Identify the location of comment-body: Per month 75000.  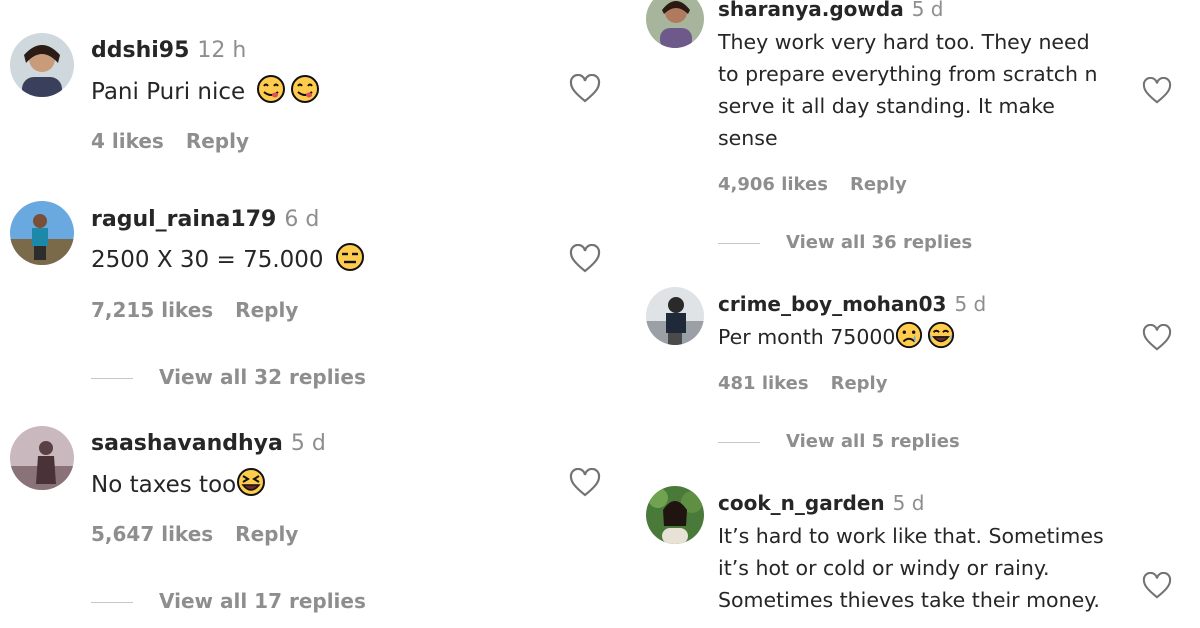
(807, 337).